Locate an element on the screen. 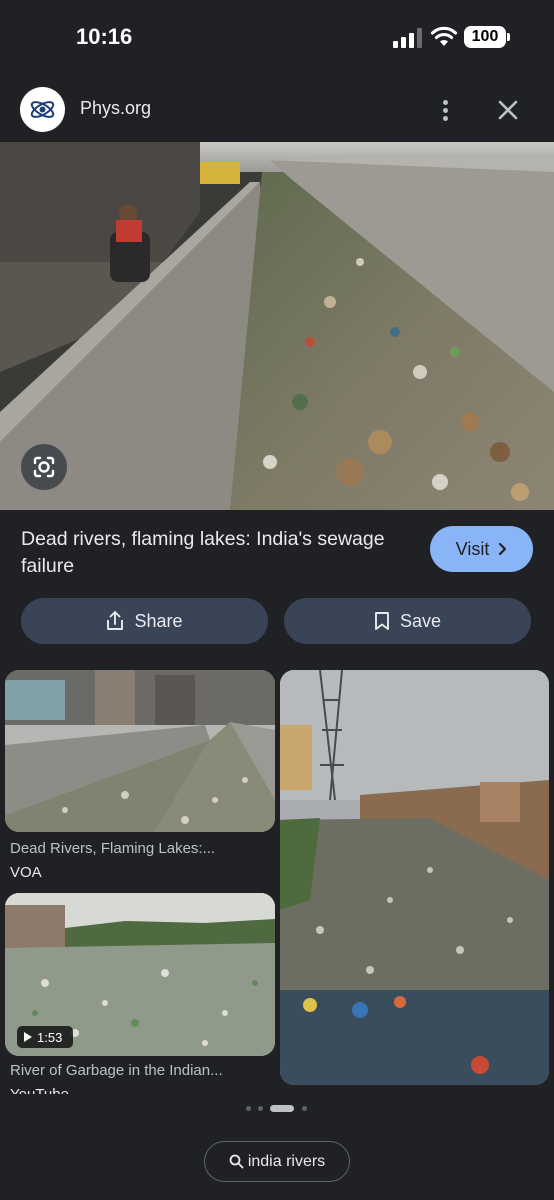 This screenshot has width=554, height=1200. google-lens-button is located at coordinates (44, 467).